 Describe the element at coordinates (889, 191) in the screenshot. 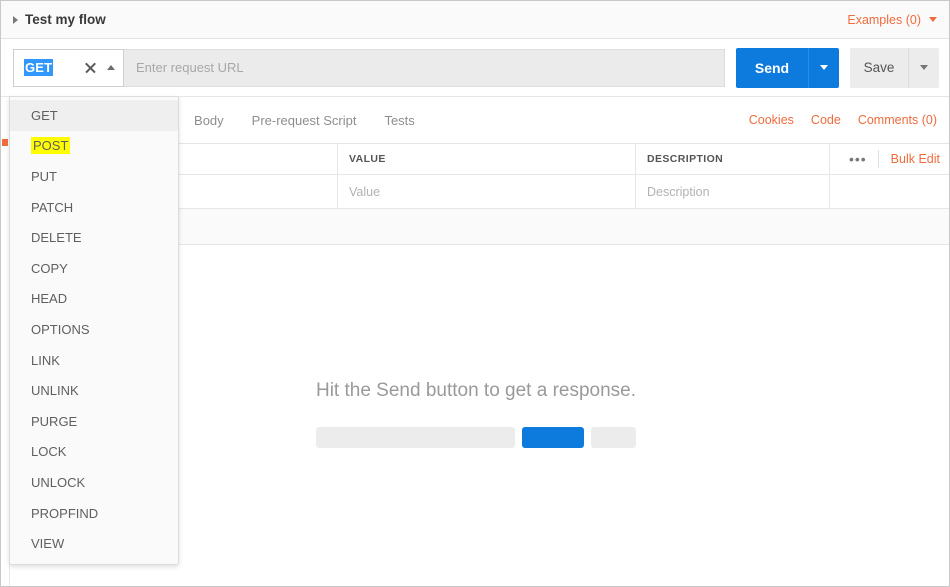

I see `cell-row-tools` at that location.